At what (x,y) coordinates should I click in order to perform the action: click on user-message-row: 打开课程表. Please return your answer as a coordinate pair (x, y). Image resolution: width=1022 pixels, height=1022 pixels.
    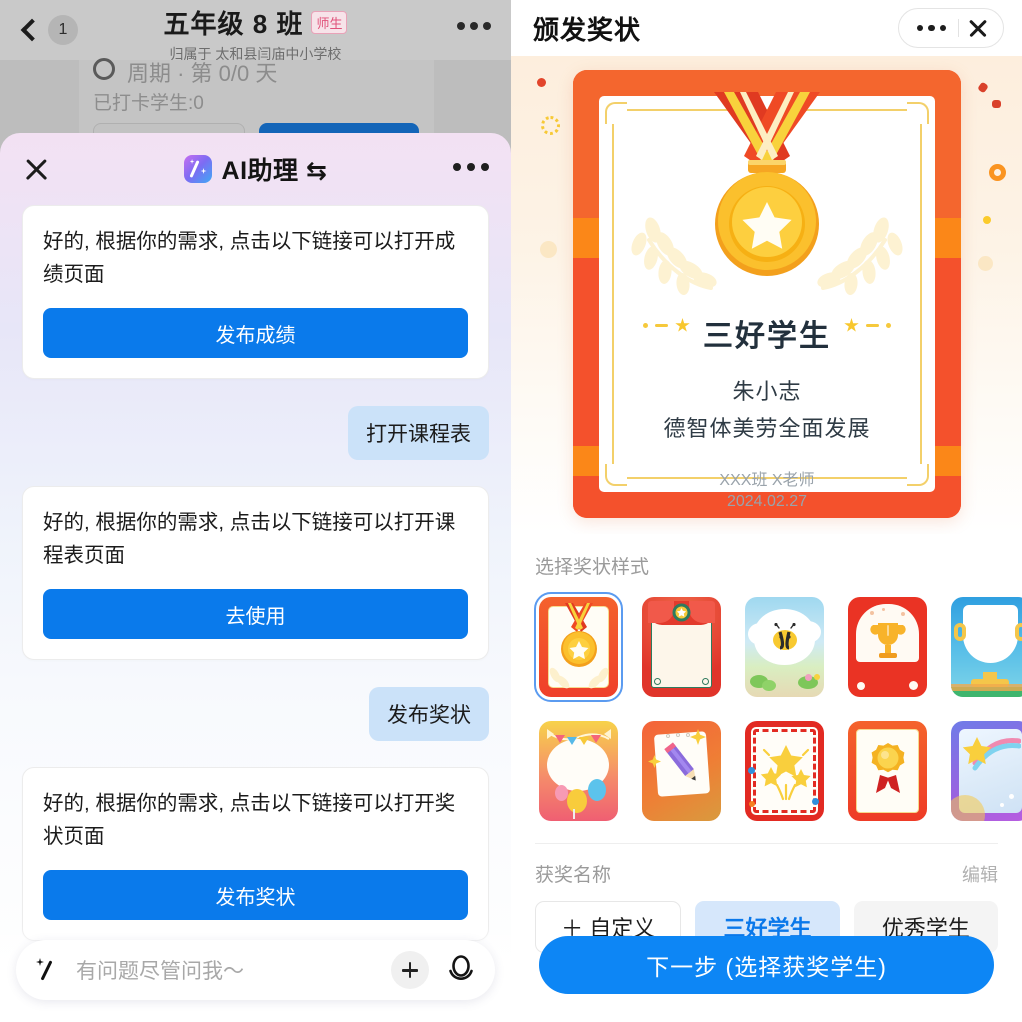
    Looking at the image, I should click on (255, 433).